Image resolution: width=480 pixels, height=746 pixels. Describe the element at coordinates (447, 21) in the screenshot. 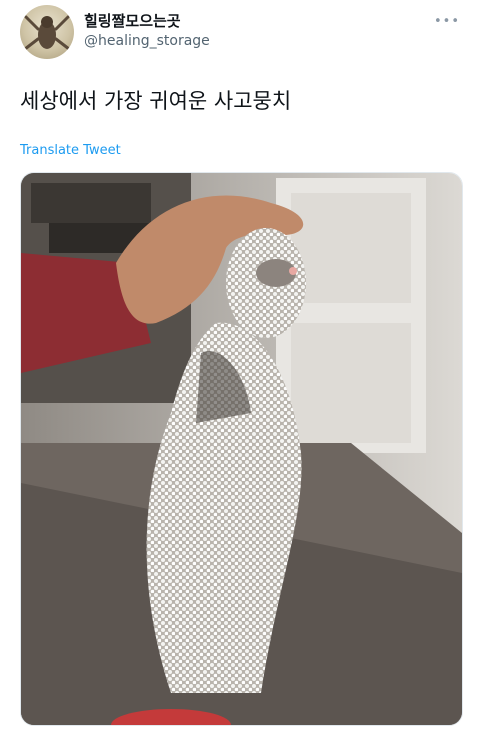

I see `more-horizontal-icon: •••` at that location.